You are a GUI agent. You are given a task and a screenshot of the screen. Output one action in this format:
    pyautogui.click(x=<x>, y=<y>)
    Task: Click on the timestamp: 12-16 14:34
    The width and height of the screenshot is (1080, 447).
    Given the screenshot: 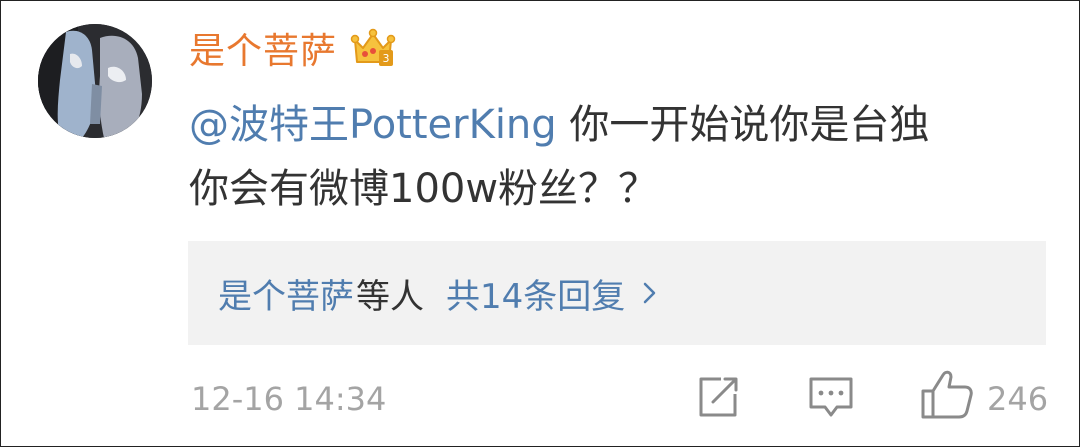 What is the action you would take?
    pyautogui.click(x=289, y=399)
    